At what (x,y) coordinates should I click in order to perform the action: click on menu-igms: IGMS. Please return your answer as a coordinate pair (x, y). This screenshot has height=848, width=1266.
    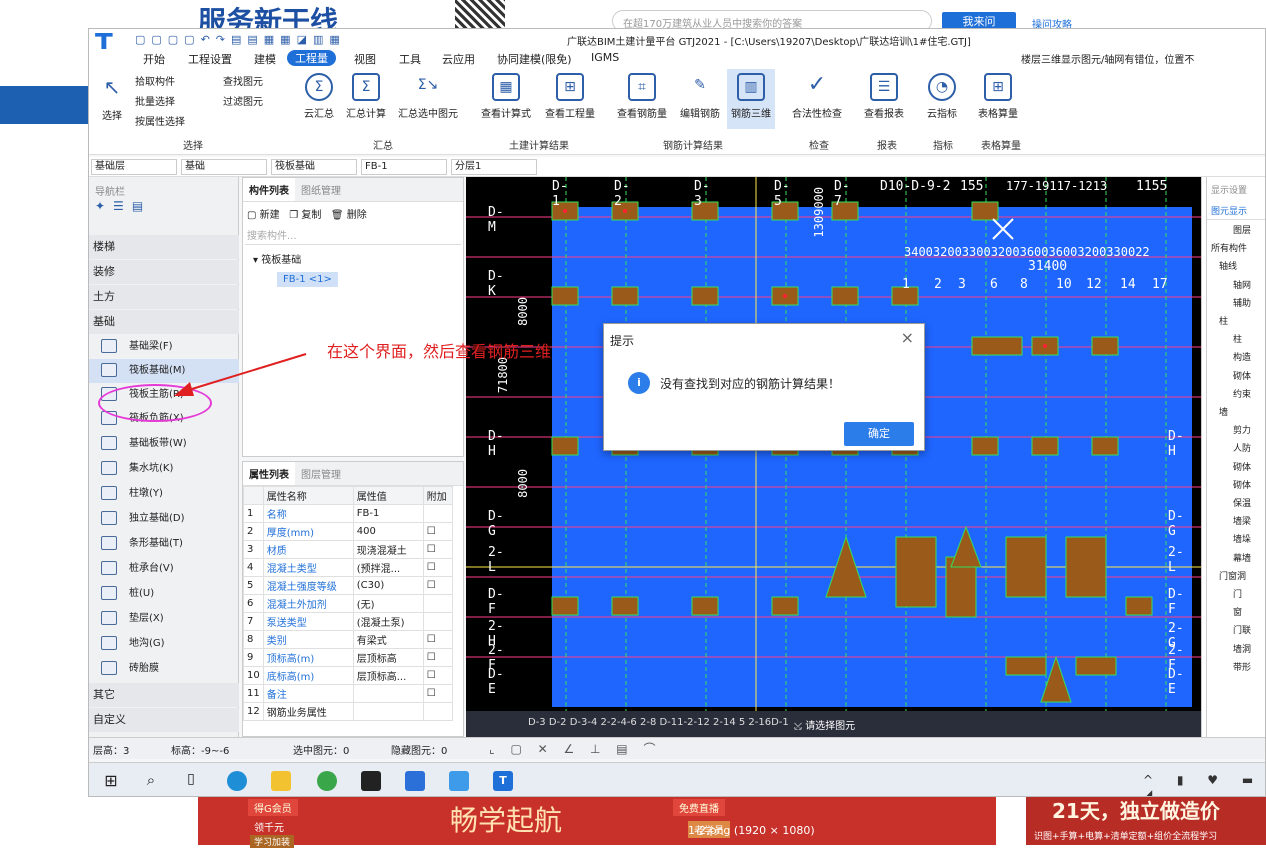
    Looking at the image, I should click on (605, 57).